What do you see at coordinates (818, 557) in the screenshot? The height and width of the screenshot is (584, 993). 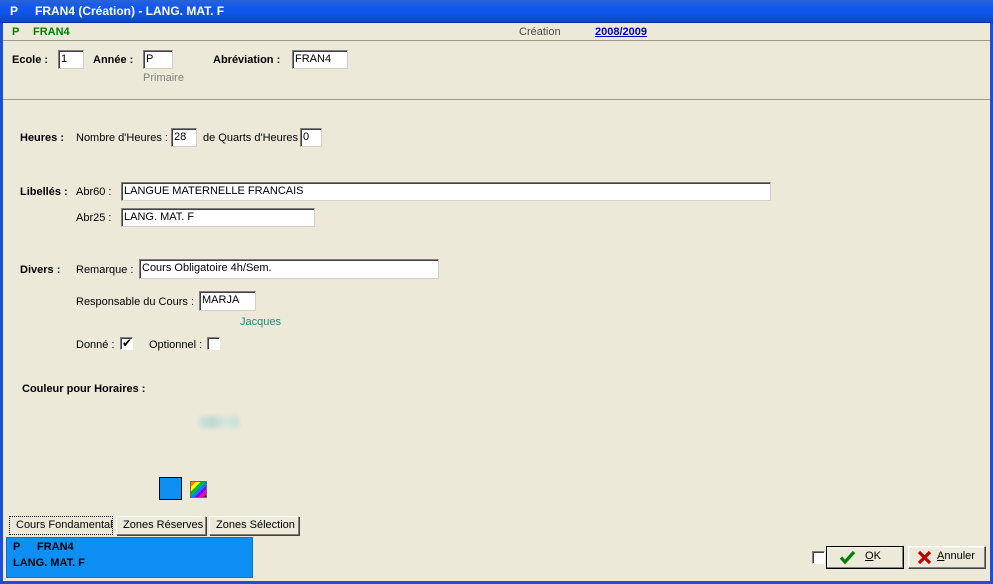 I see `bottom-checkbox` at bounding box center [818, 557].